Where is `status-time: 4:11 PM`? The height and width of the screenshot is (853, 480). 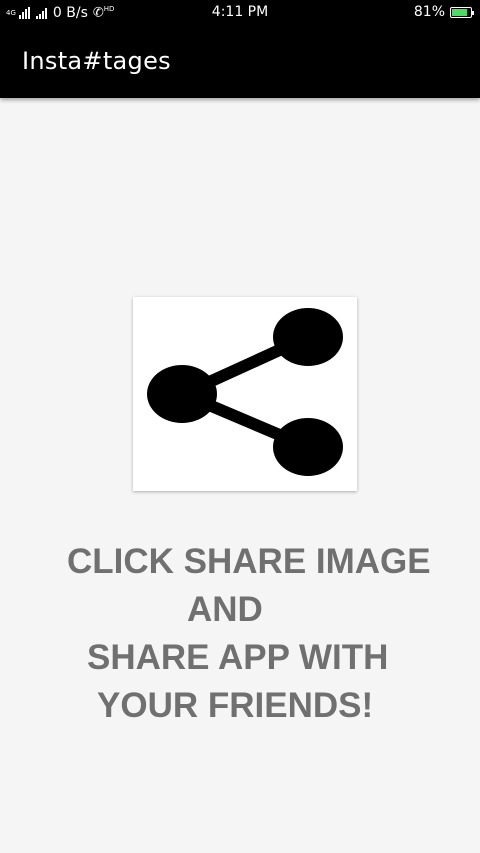 status-time: 4:11 PM is located at coordinates (240, 12).